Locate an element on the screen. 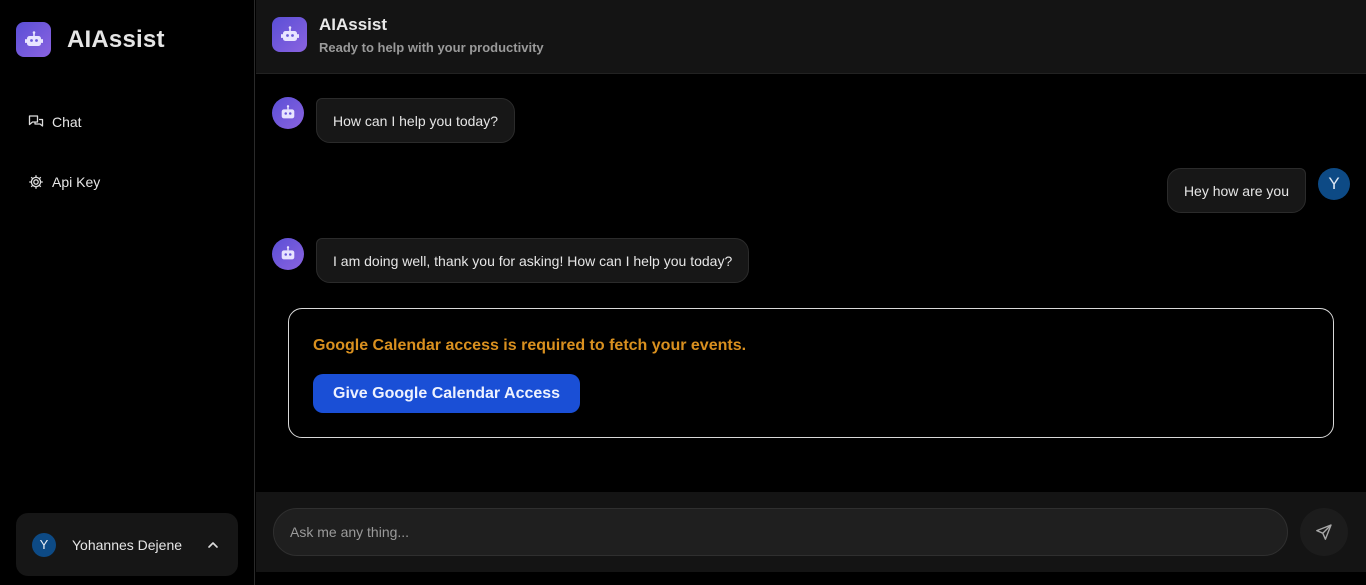  message-input-wrapper is located at coordinates (780, 532).